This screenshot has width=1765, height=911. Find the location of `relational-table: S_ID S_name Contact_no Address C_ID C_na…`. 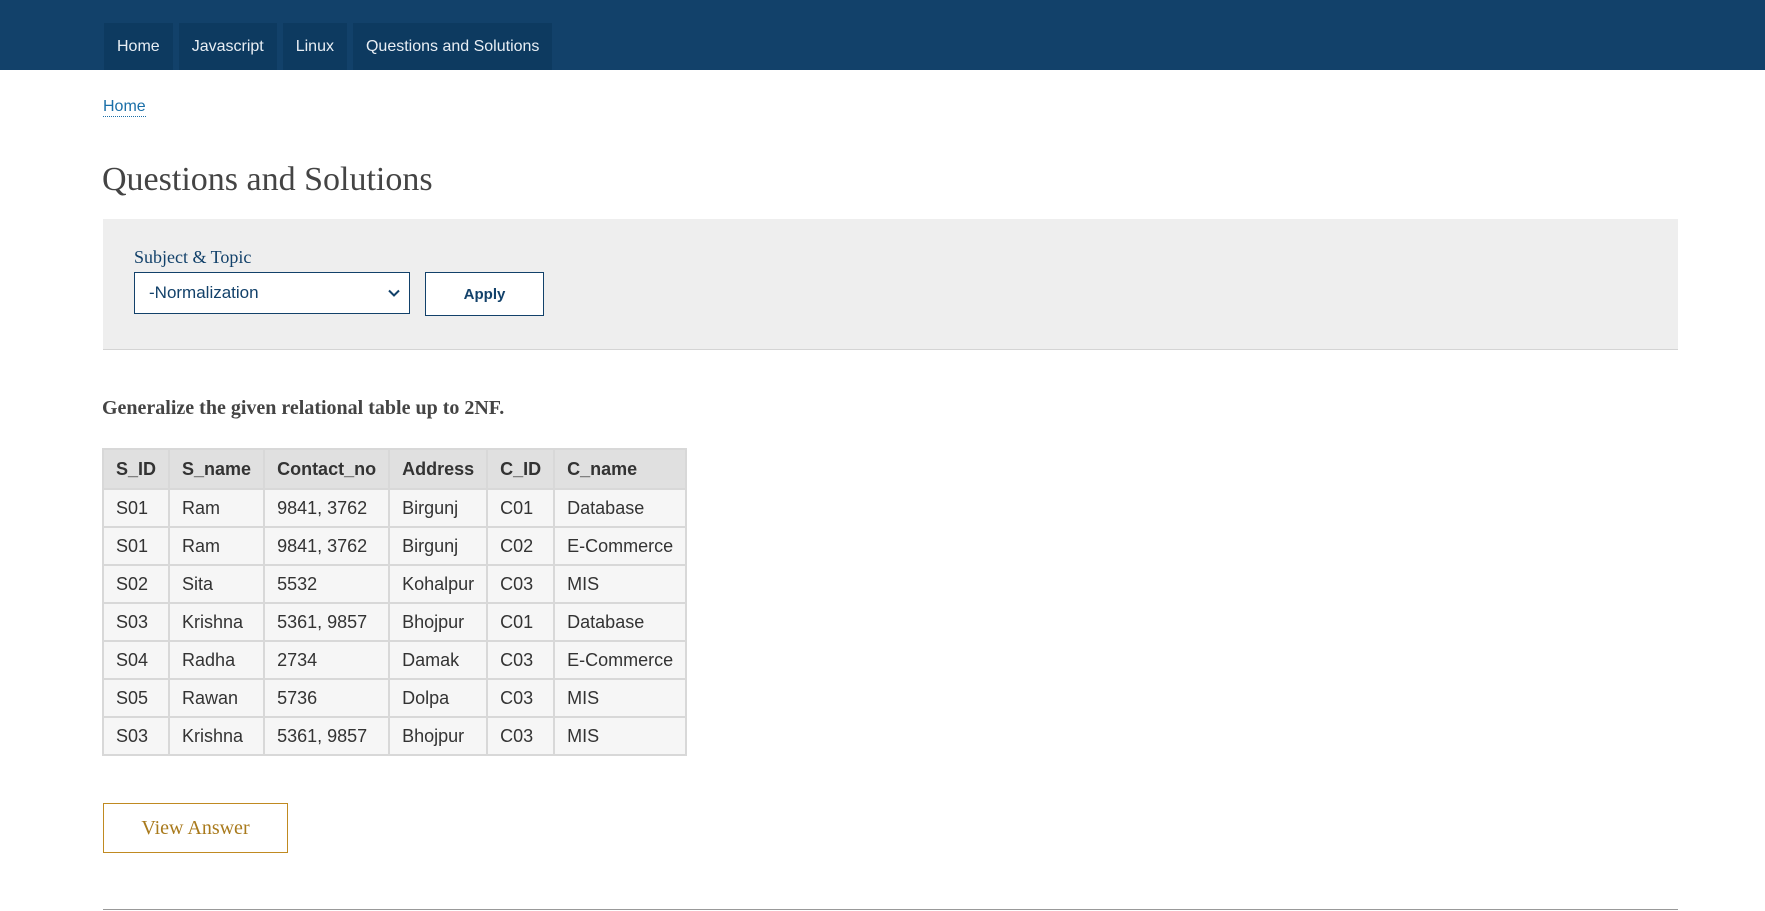

relational-table: S_ID S_name Contact_no Address C_ID C_na… is located at coordinates (394, 602).